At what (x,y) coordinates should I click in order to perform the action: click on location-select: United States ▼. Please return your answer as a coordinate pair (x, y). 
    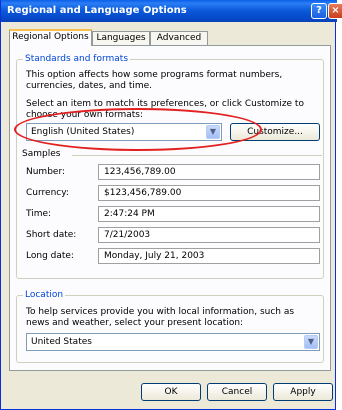
    Looking at the image, I should click on (173, 342).